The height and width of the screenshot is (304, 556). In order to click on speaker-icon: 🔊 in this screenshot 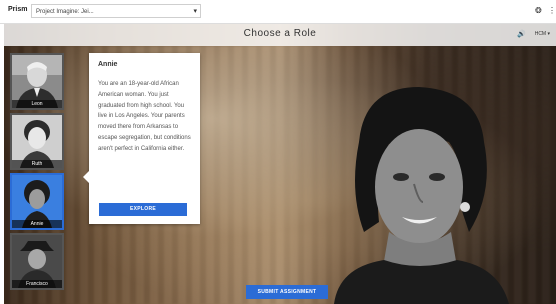, I will do `click(521, 34)`.